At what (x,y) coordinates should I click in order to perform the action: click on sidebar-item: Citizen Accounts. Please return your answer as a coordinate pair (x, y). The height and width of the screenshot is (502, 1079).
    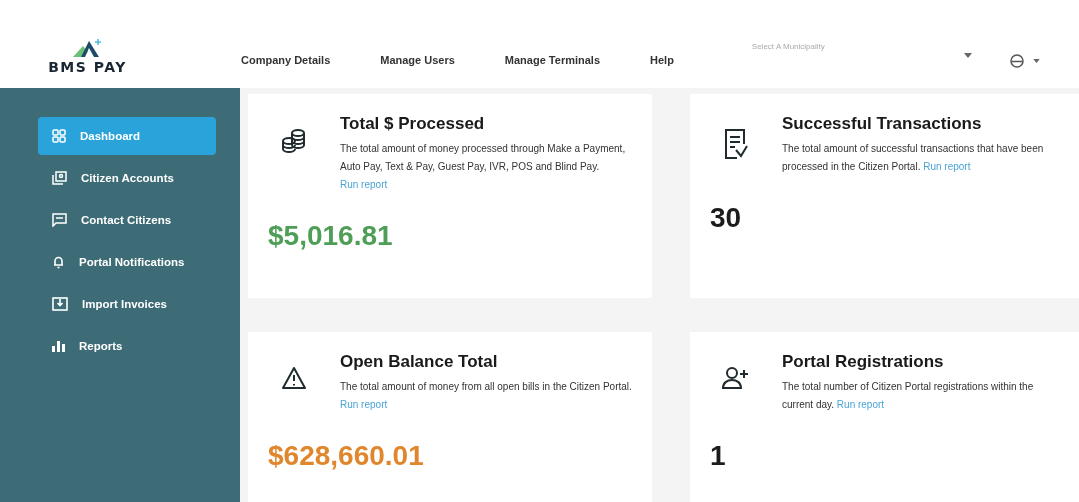
    Looking at the image, I should click on (127, 178).